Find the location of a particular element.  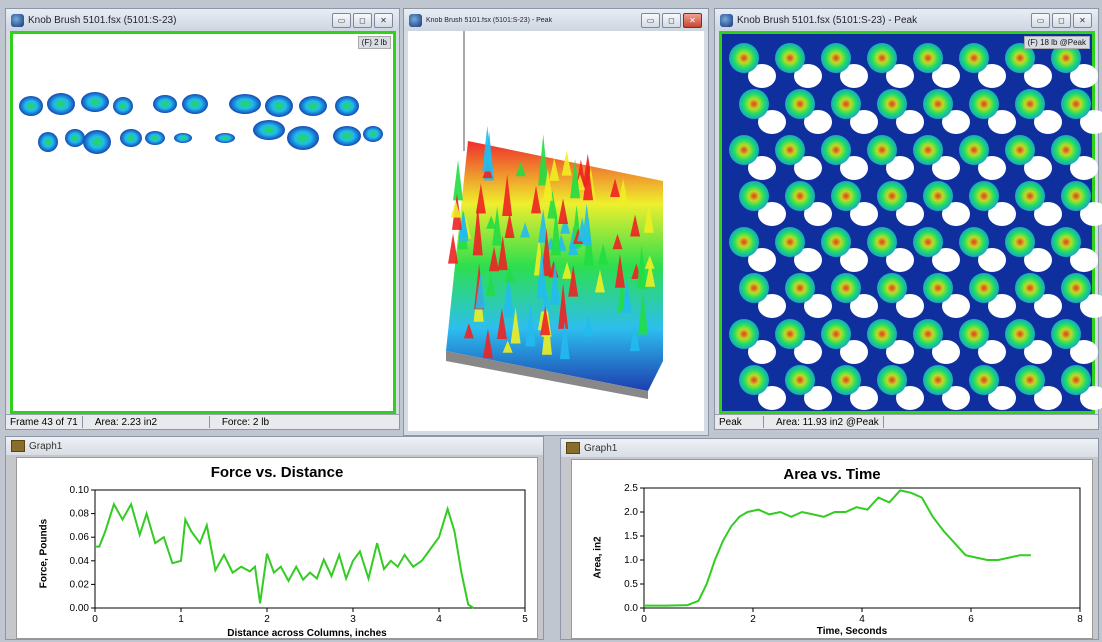

y-tick-label: 0.5 is located at coordinates (631, 584).